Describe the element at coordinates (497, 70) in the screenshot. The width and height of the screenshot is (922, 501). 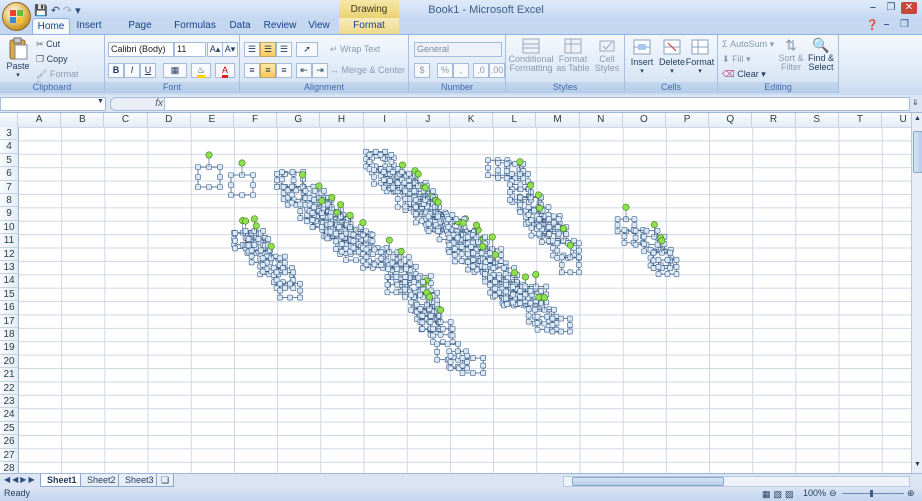
I see `decrease-decimal-button: .00` at that location.